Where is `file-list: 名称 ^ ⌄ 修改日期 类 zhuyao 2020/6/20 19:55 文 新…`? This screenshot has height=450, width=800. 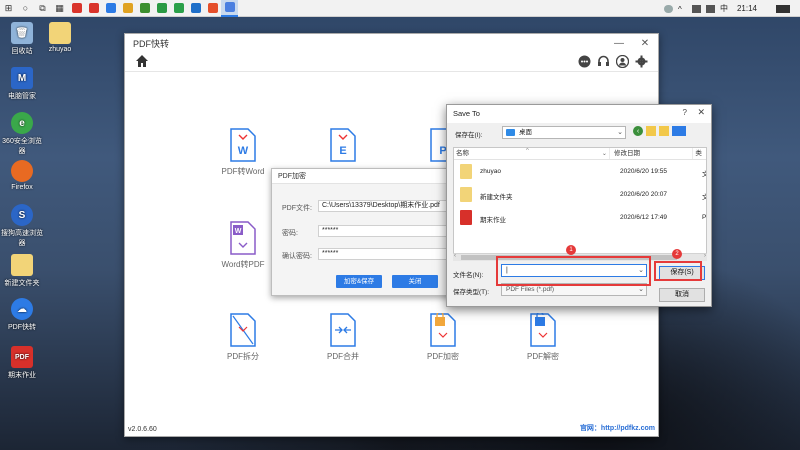
file-list: 名称 ^ ⌄ 修改日期 类 zhuyao 2020/6/20 19:55 文 新… is located at coordinates (580, 203).